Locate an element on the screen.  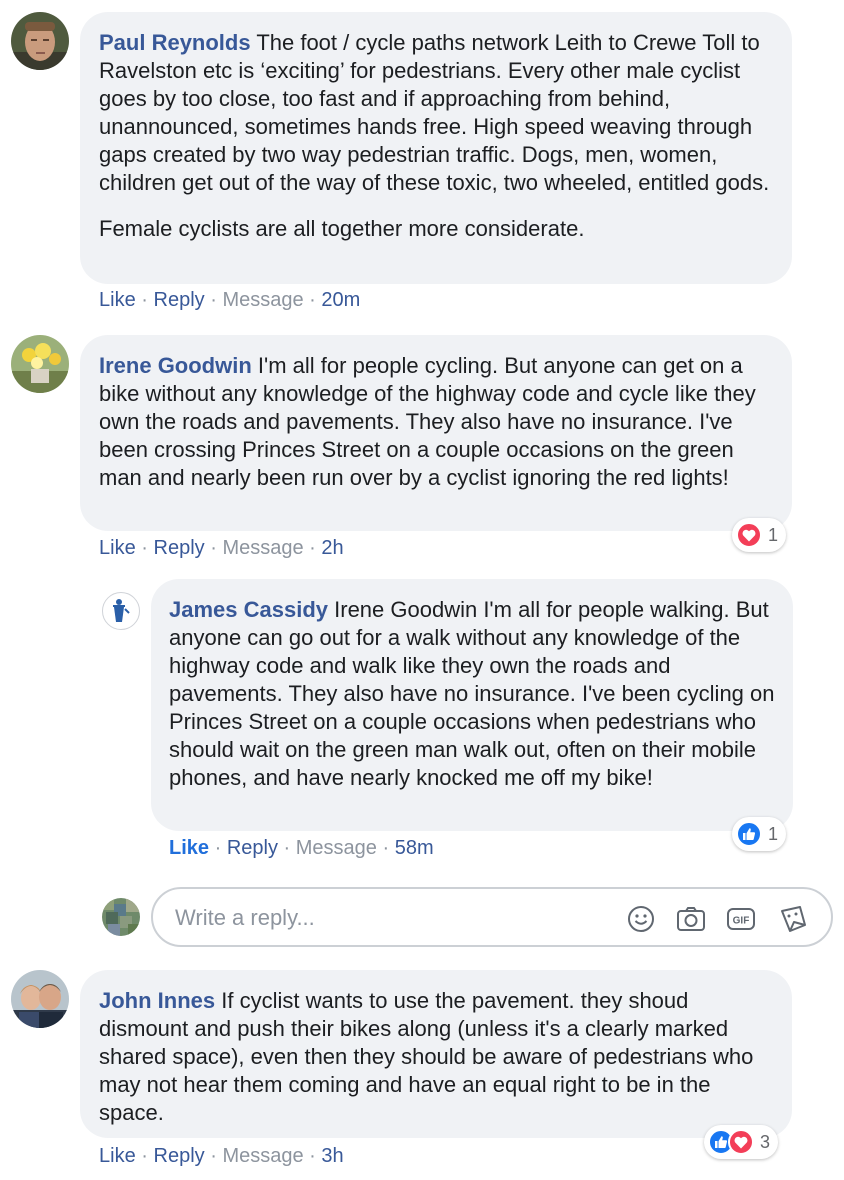
smiley-icon is located at coordinates (641, 919).